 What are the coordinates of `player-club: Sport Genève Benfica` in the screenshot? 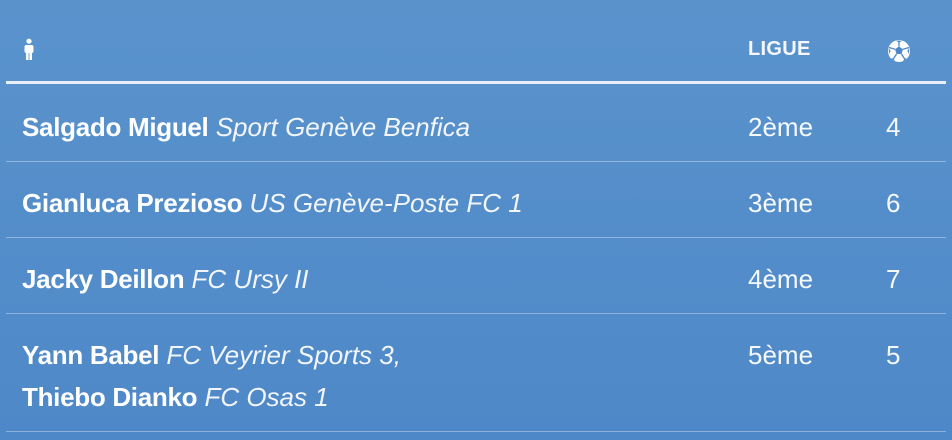 It's located at (343, 127).